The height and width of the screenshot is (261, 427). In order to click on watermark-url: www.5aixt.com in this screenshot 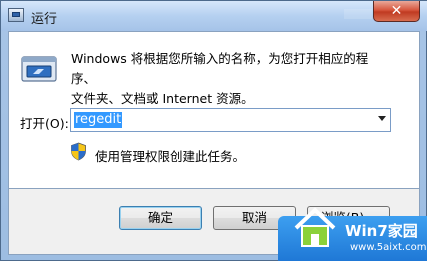, I will do `click(388, 247)`.